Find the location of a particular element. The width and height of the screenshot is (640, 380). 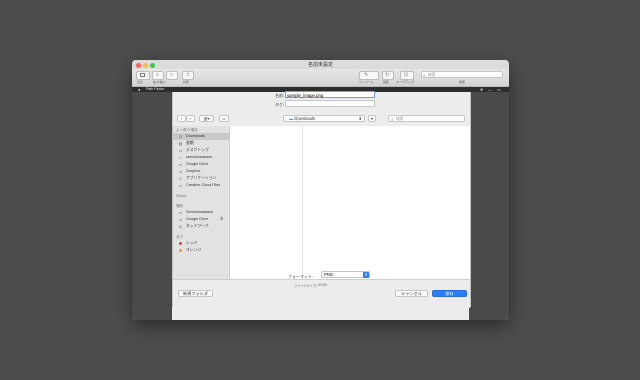

filesize-label: ファイルサイズ: is located at coordinates (306, 286).